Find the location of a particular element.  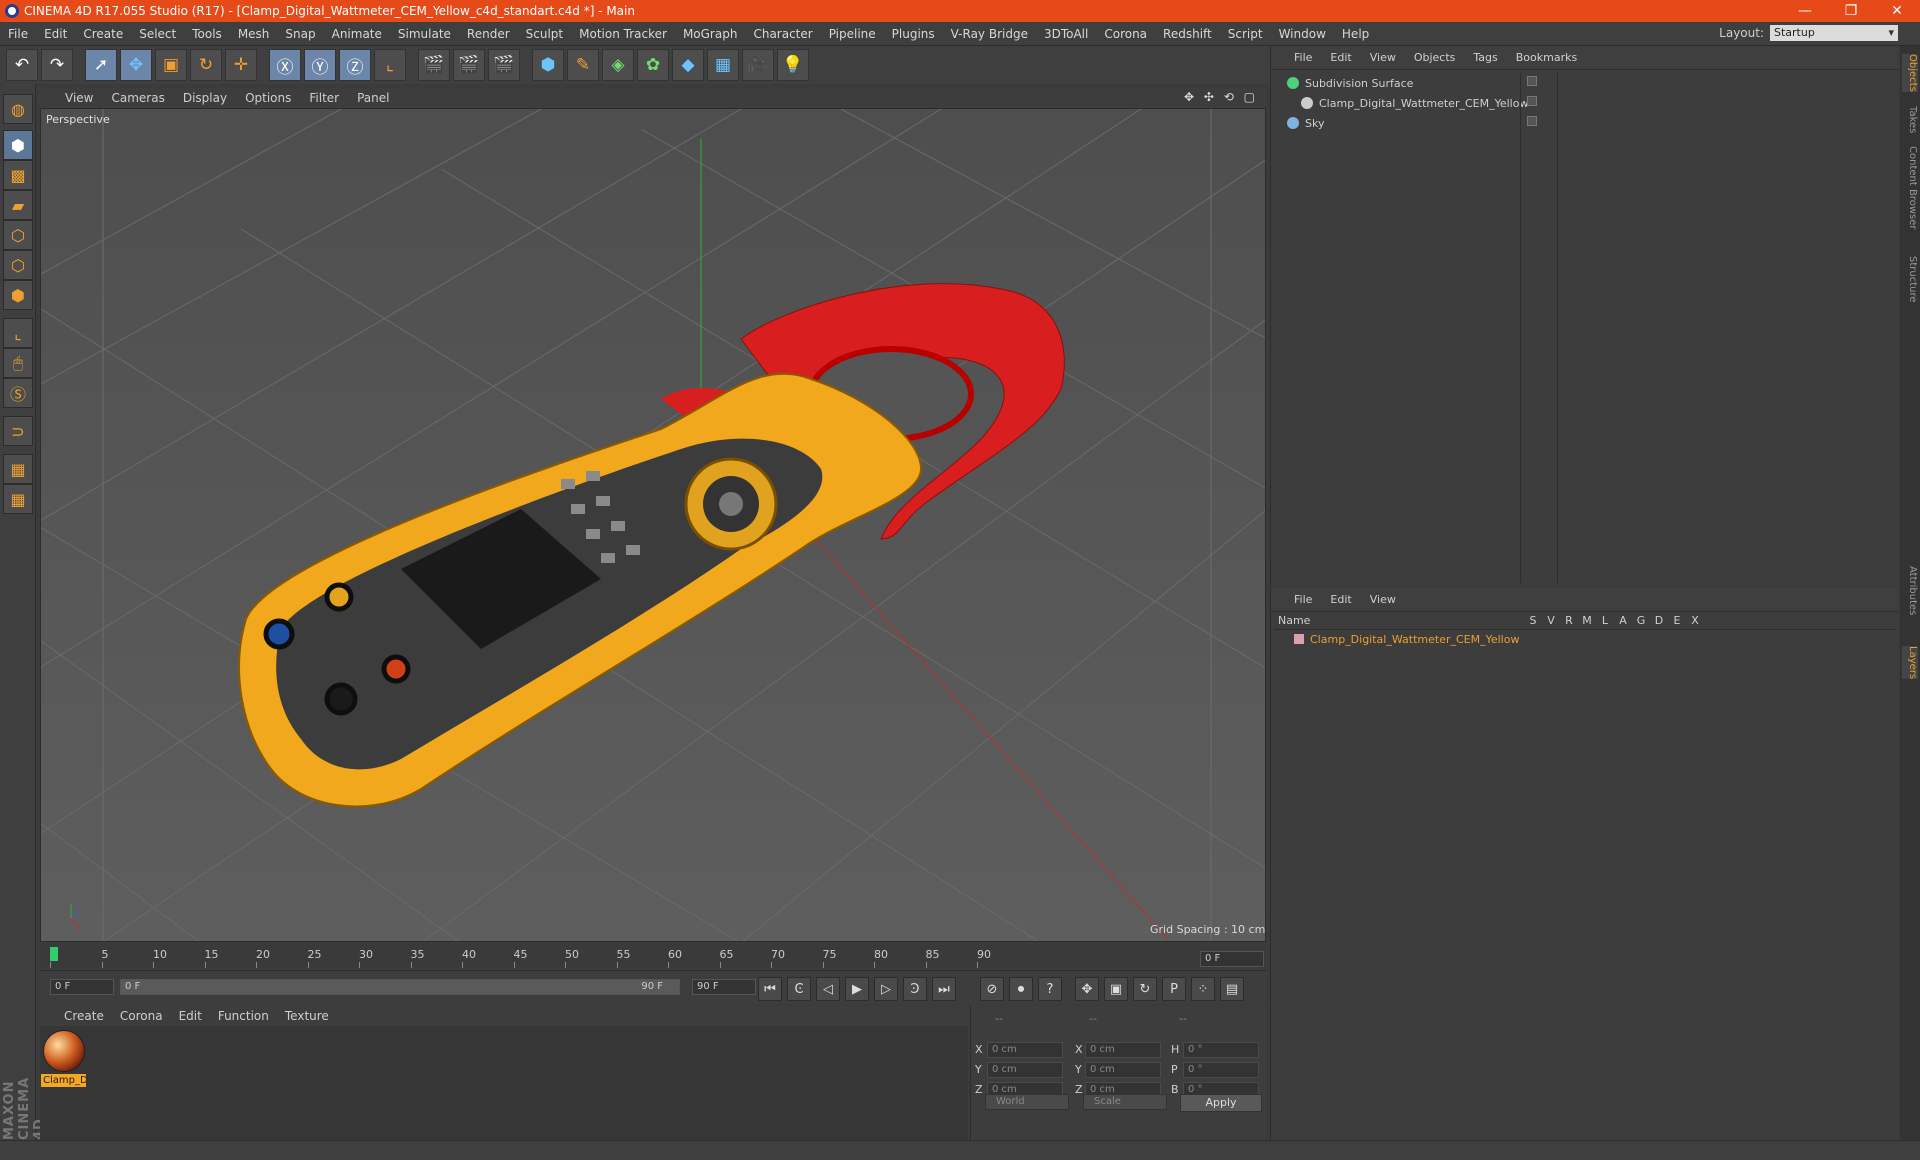

next-key-icon: Ͽ is located at coordinates (915, 989).